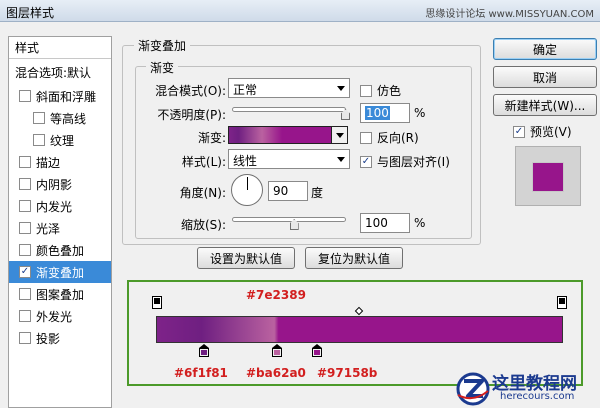 Image resolution: width=600 pixels, height=408 pixels. I want to click on scale-unit: %, so click(420, 223).